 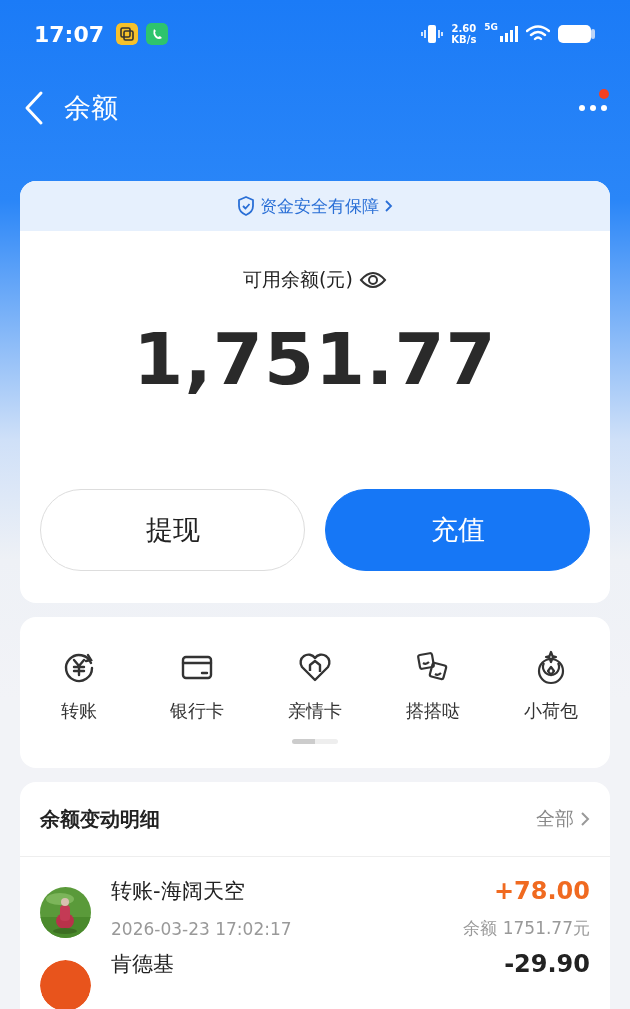 I want to click on balance-after: 余额 1751.77元, so click(x=526, y=928).